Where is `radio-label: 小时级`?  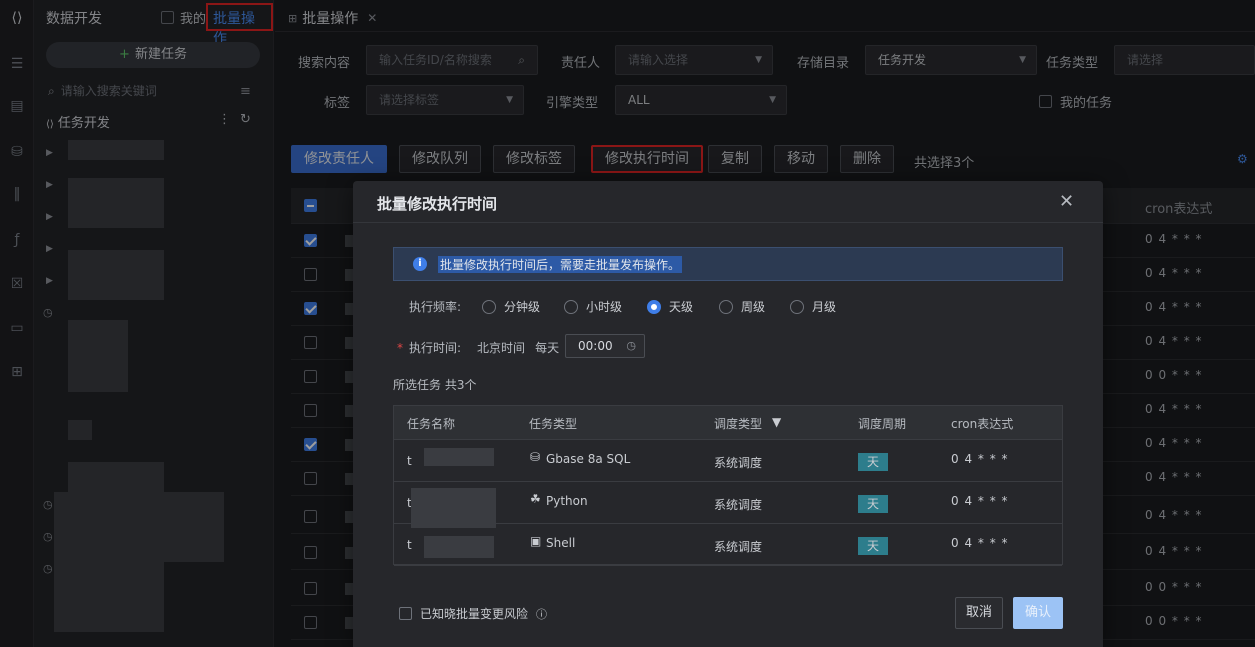 radio-label: 小时级 is located at coordinates (604, 307).